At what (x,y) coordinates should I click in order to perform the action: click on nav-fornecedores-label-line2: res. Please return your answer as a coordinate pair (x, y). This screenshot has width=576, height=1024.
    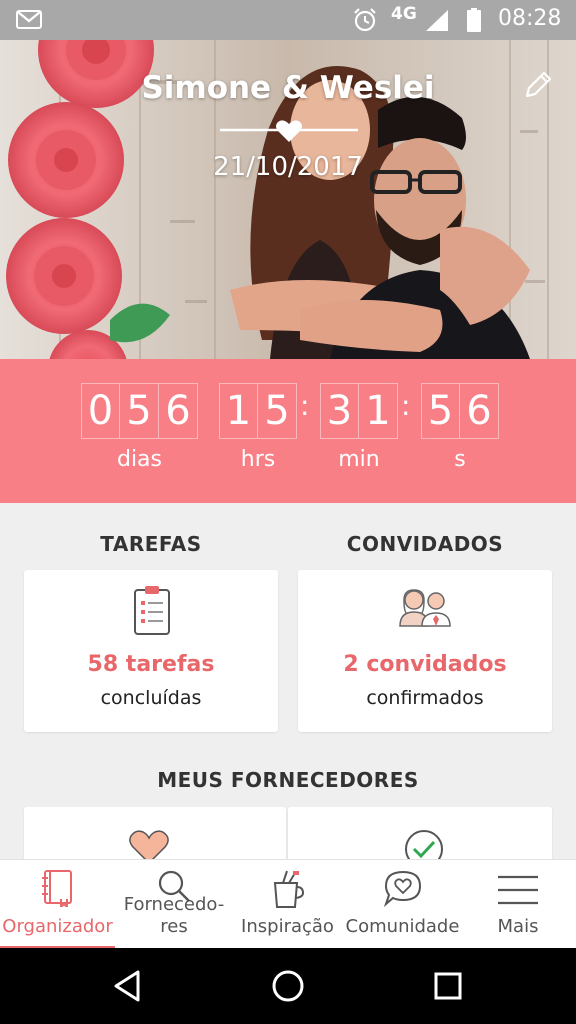
    Looking at the image, I should click on (174, 926).